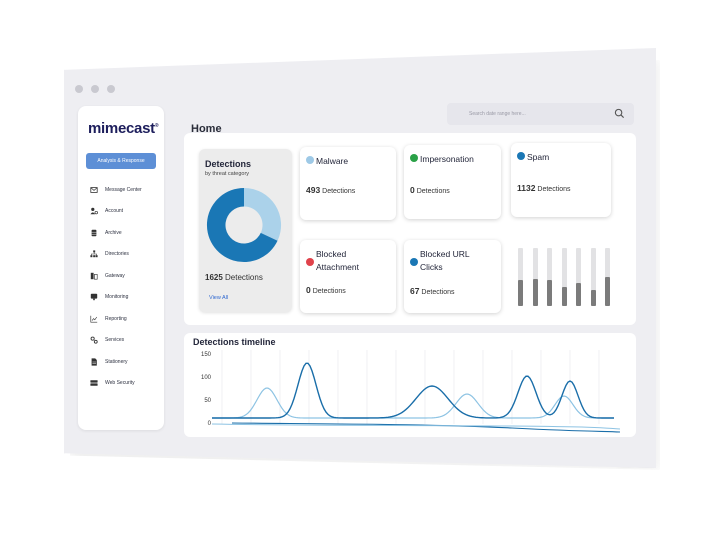 The width and height of the screenshot is (720, 546). I want to click on card-count-value: 493, so click(313, 190).